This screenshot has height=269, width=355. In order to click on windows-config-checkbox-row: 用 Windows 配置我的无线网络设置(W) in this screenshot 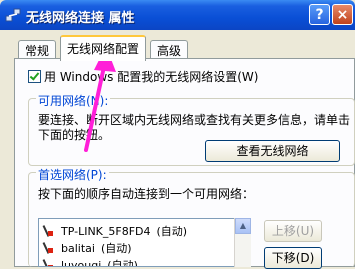, I will do `click(143, 76)`.